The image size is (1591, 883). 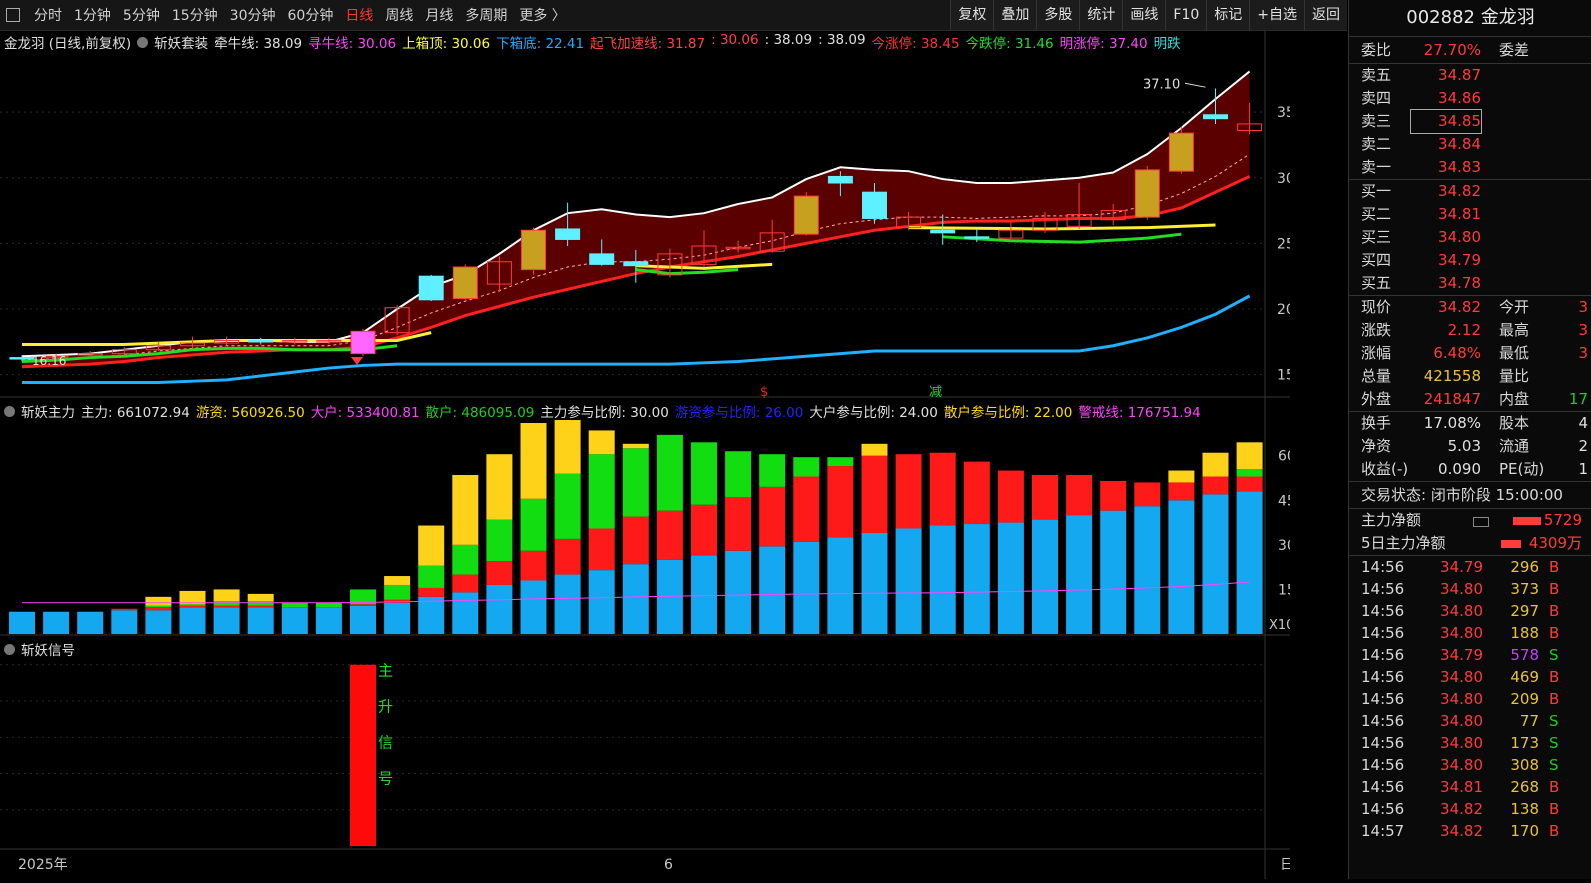 What do you see at coordinates (1459, 283) in the screenshot?
I see `book-price: 34.78` at bounding box center [1459, 283].